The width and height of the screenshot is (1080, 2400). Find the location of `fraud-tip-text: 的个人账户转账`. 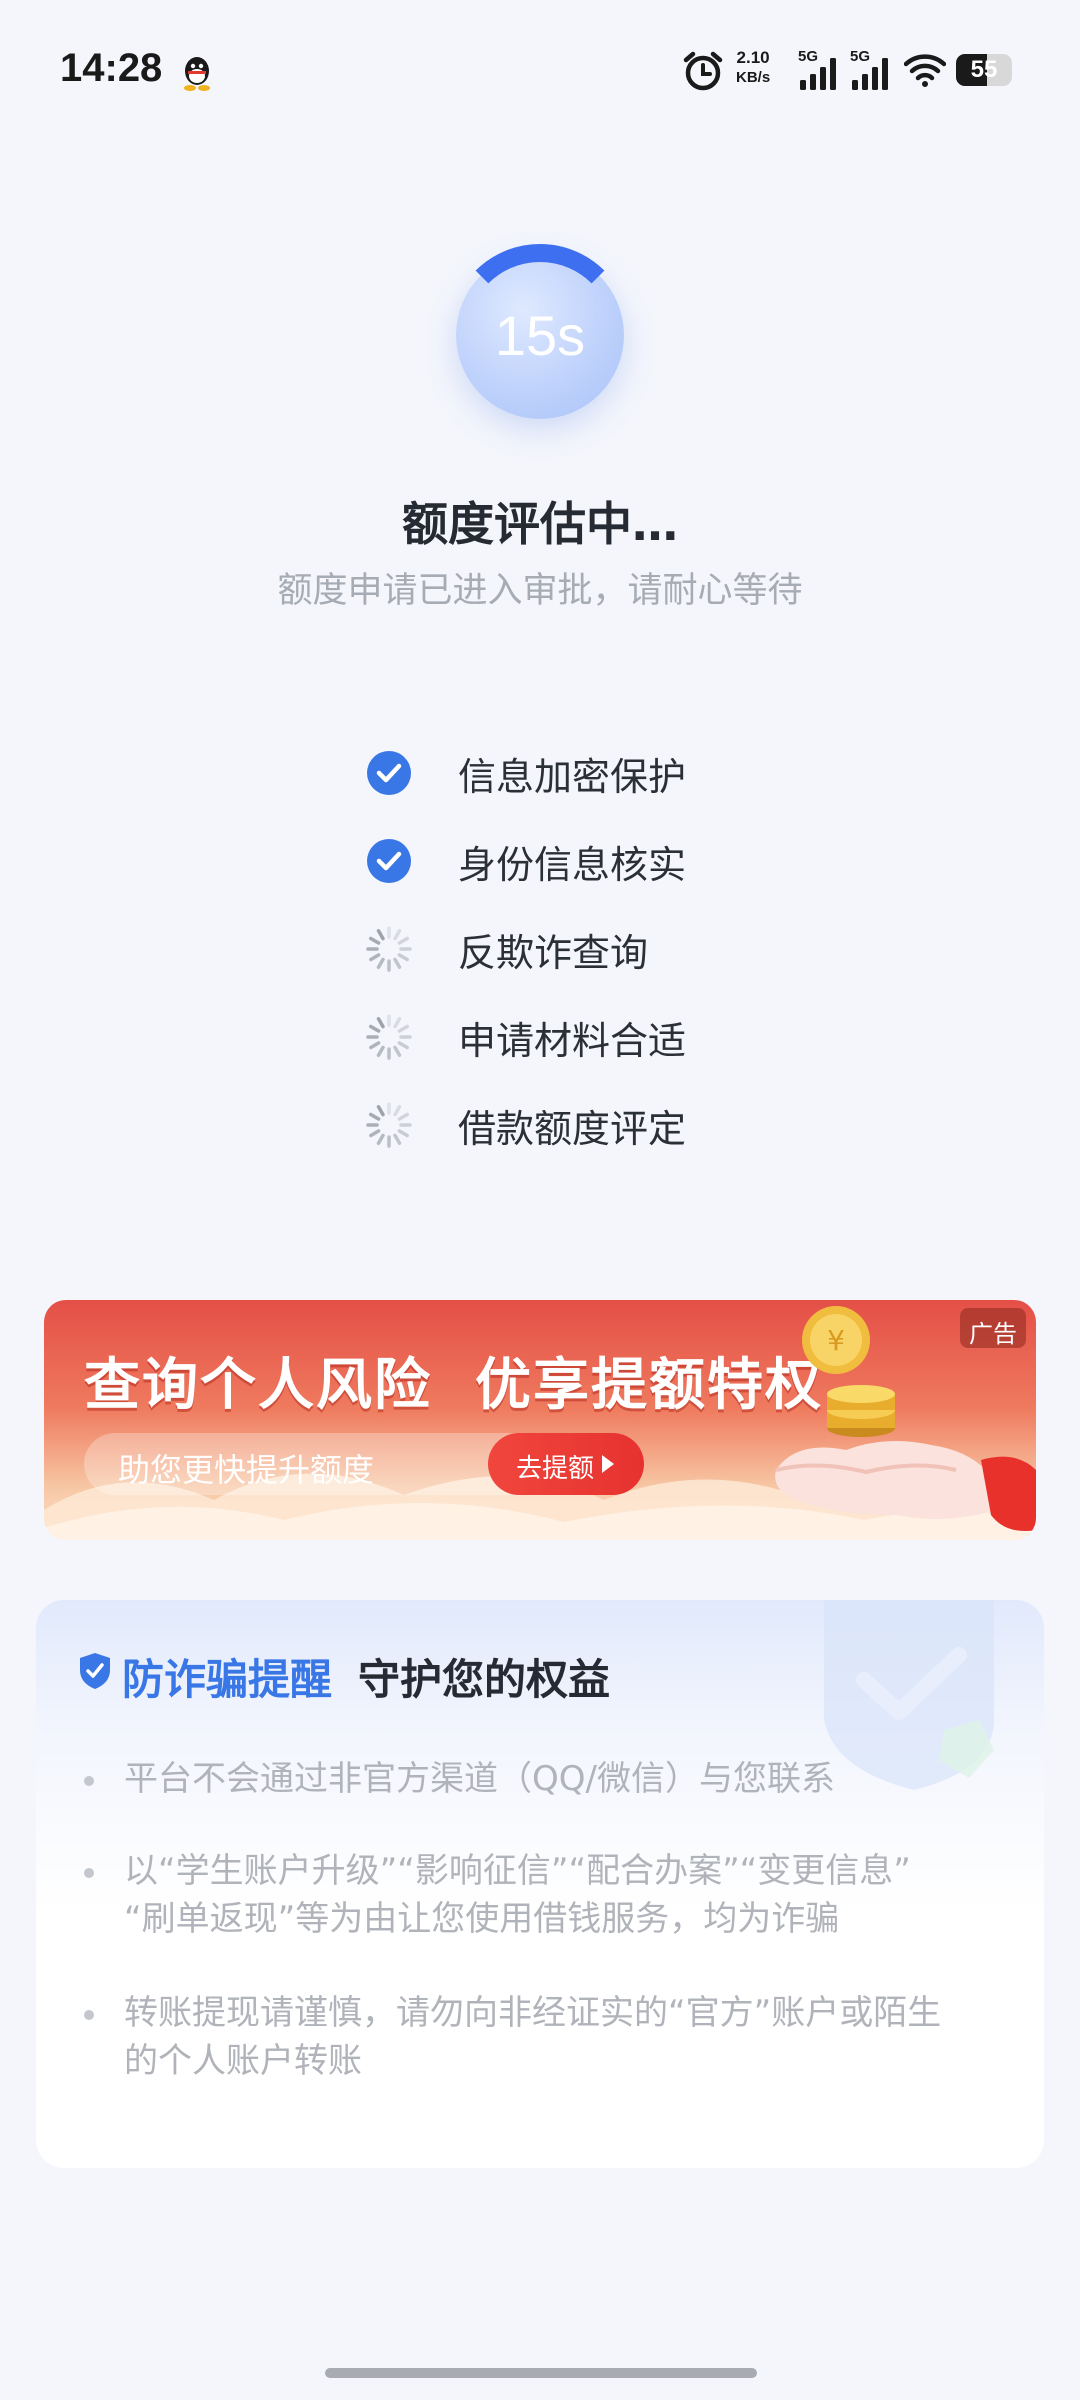

fraud-tip-text: 的个人账户转账 is located at coordinates (243, 2061).